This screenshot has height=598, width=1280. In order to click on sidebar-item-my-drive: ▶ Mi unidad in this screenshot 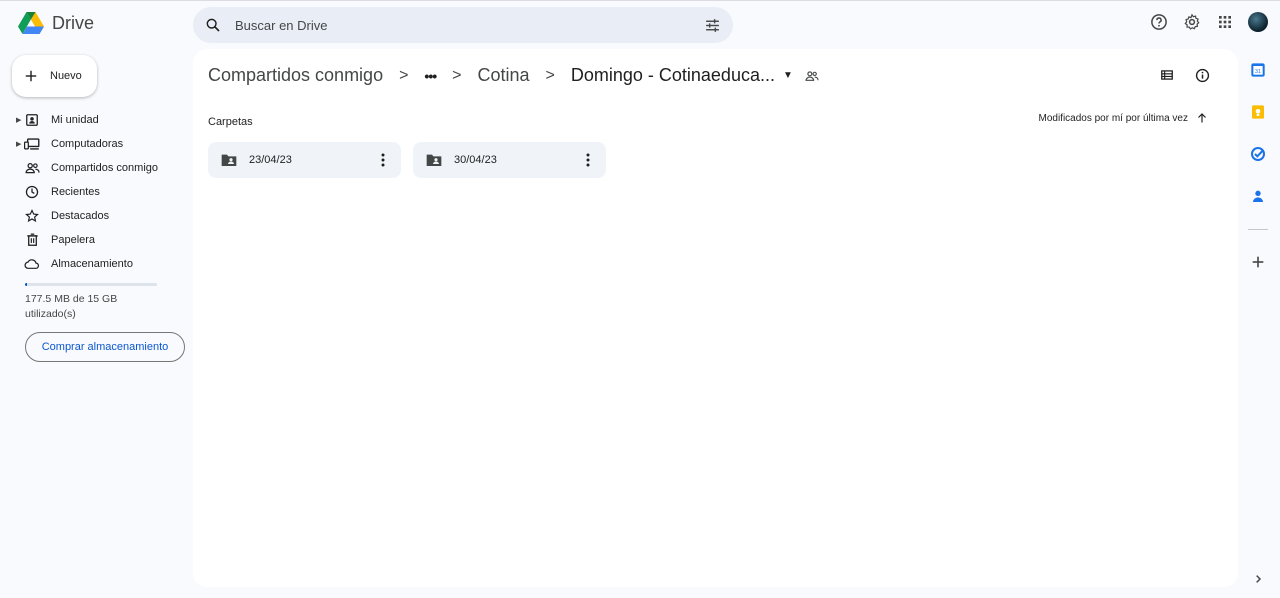, I will do `click(101, 120)`.